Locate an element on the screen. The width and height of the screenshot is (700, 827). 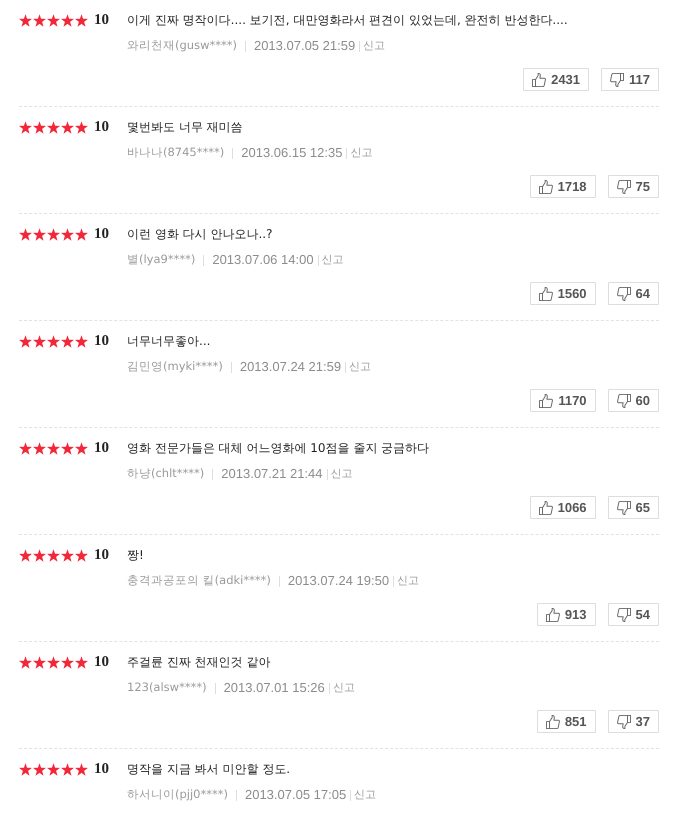
review-date: 2013.06.15 12:35 is located at coordinates (291, 153).